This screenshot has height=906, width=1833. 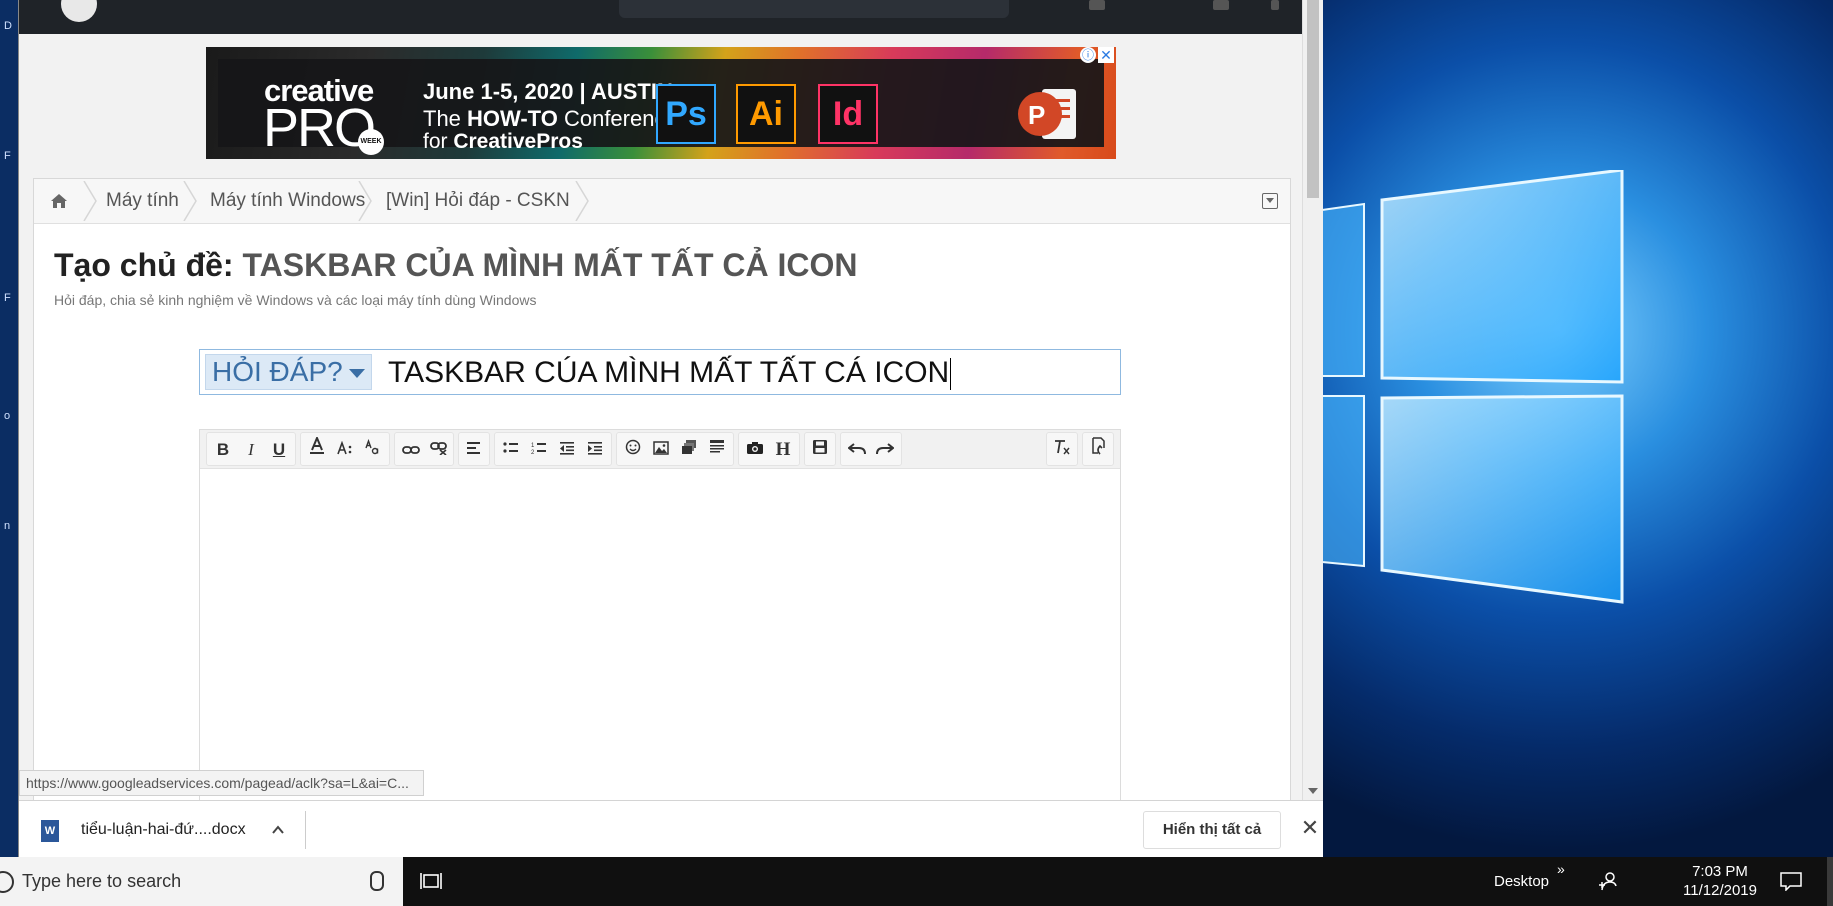 What do you see at coordinates (755, 450) in the screenshot?
I see `camera-icon` at bounding box center [755, 450].